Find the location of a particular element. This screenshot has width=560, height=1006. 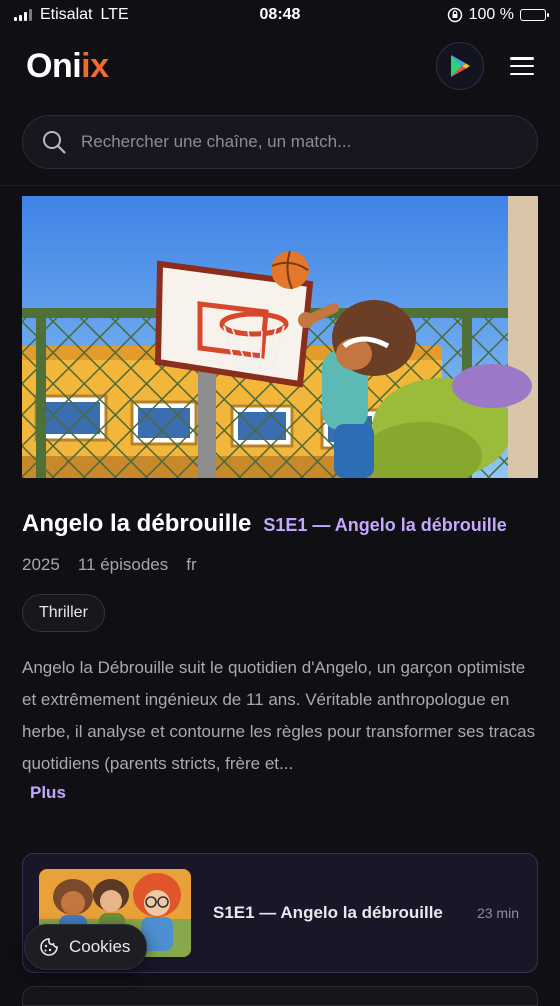

next-episode-card is located at coordinates (280, 996).